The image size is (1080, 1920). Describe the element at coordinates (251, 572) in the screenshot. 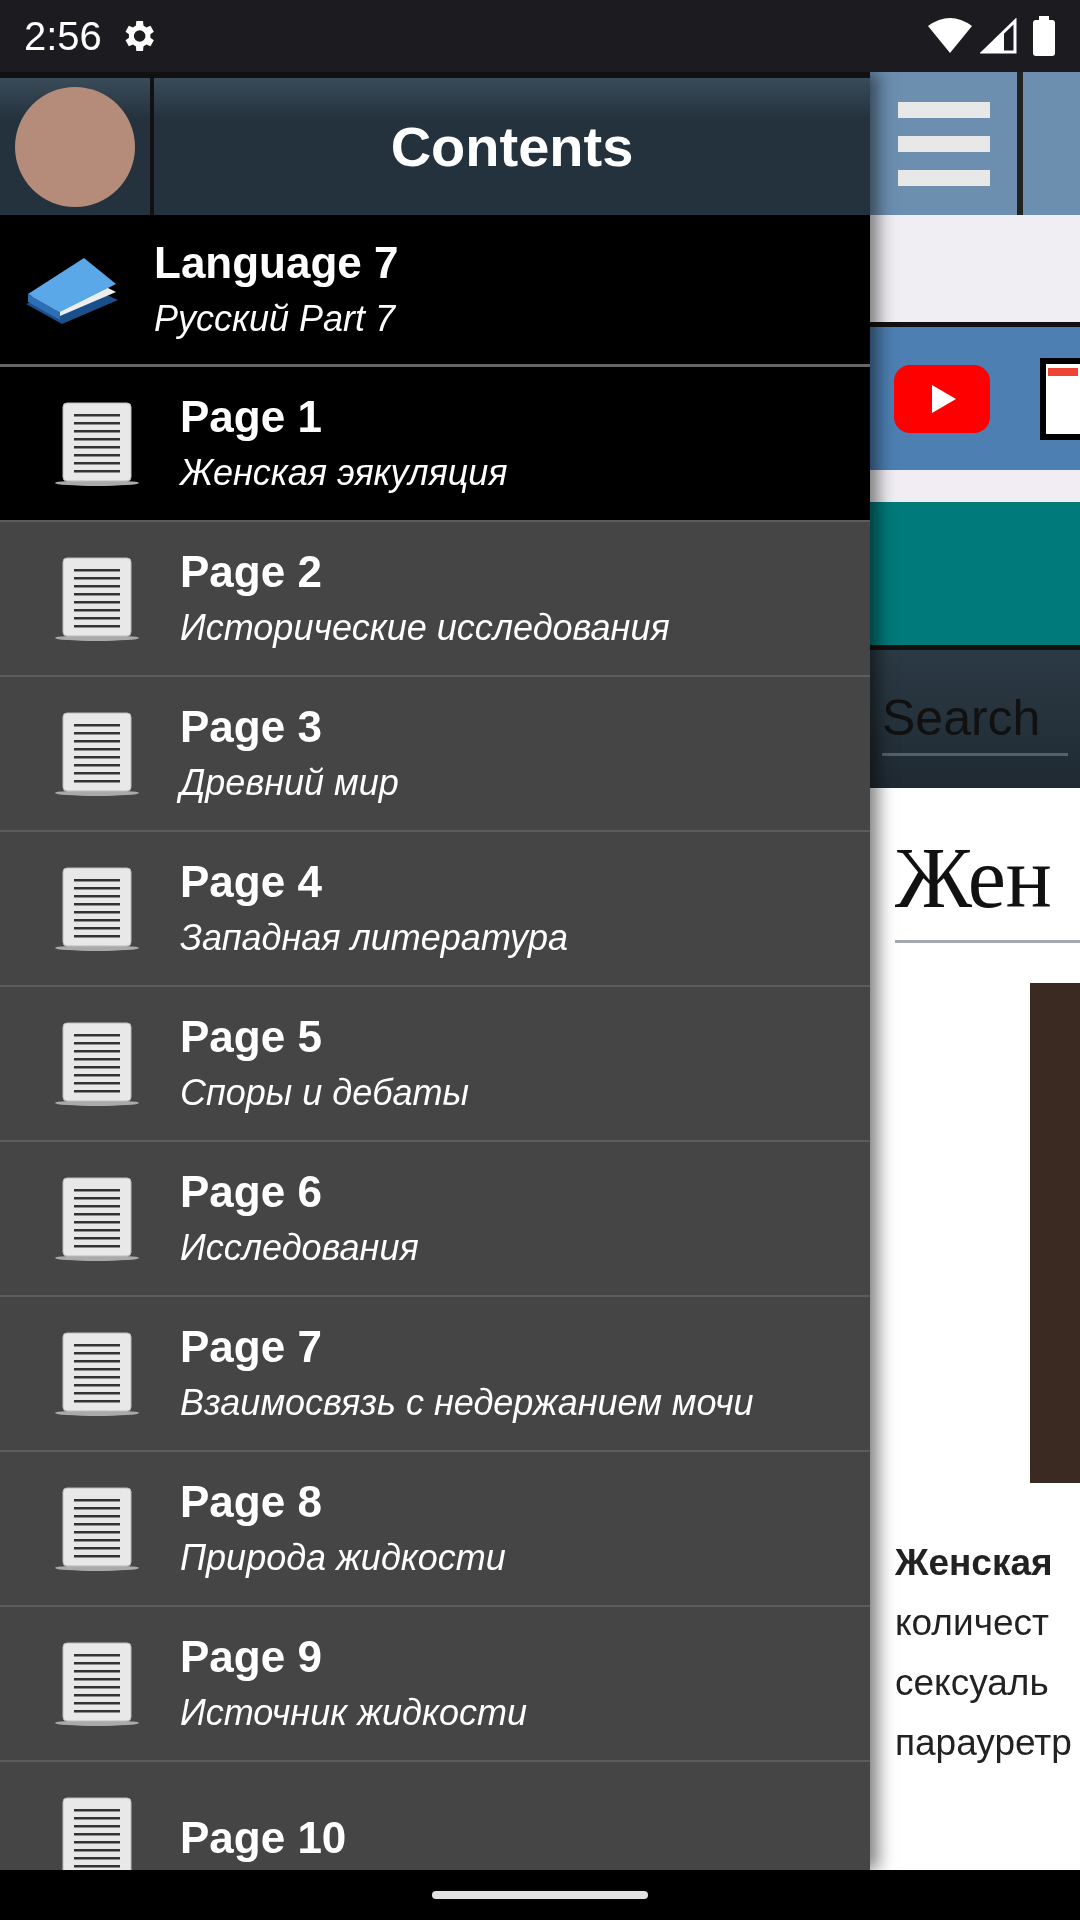

I see `item-title: Page 2` at that location.